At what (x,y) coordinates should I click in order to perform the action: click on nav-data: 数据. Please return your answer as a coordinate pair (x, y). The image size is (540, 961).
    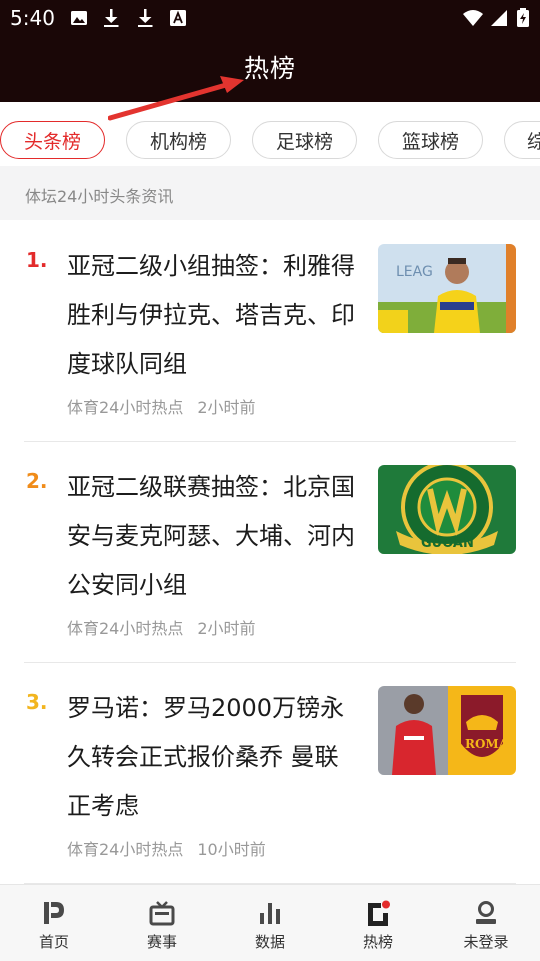
    Looking at the image, I should click on (270, 923).